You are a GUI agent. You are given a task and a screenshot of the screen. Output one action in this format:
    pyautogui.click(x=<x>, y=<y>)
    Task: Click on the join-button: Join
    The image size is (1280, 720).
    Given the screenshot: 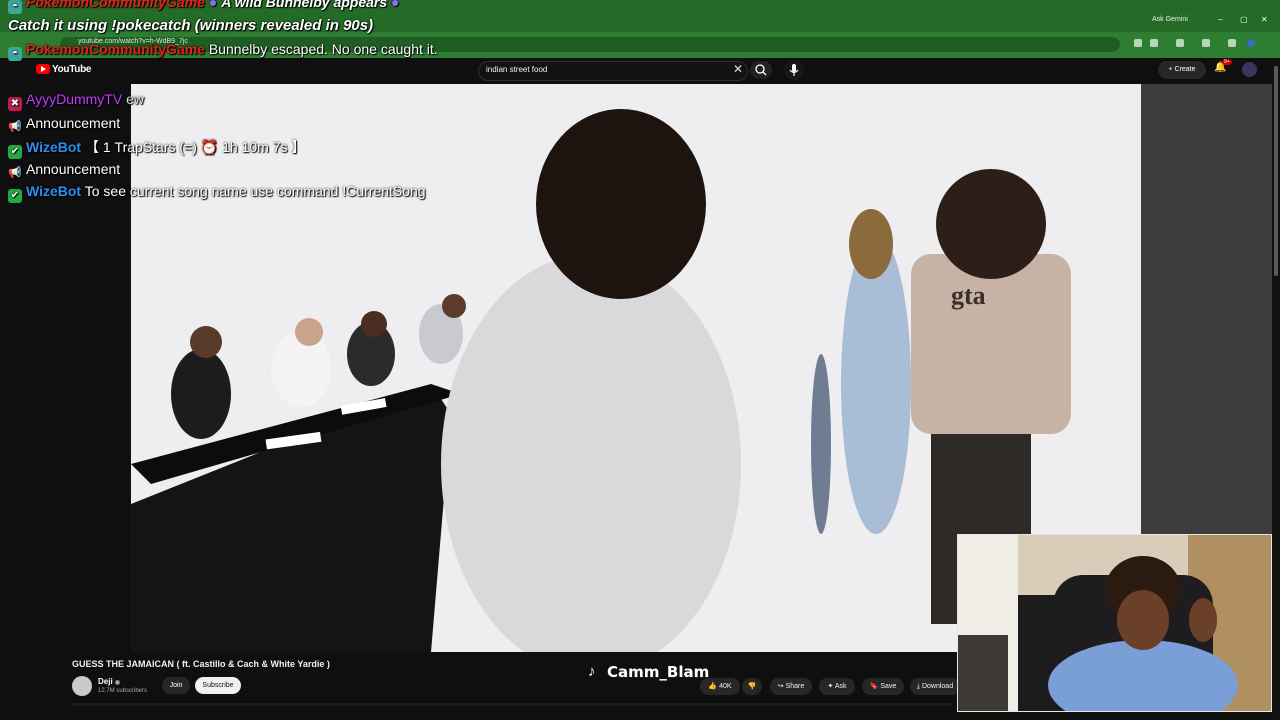 What is the action you would take?
    pyautogui.click(x=176, y=685)
    